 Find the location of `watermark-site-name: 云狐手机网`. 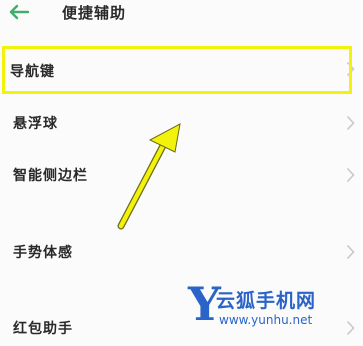

watermark-site-name: 云狐手机网 is located at coordinates (266, 301).